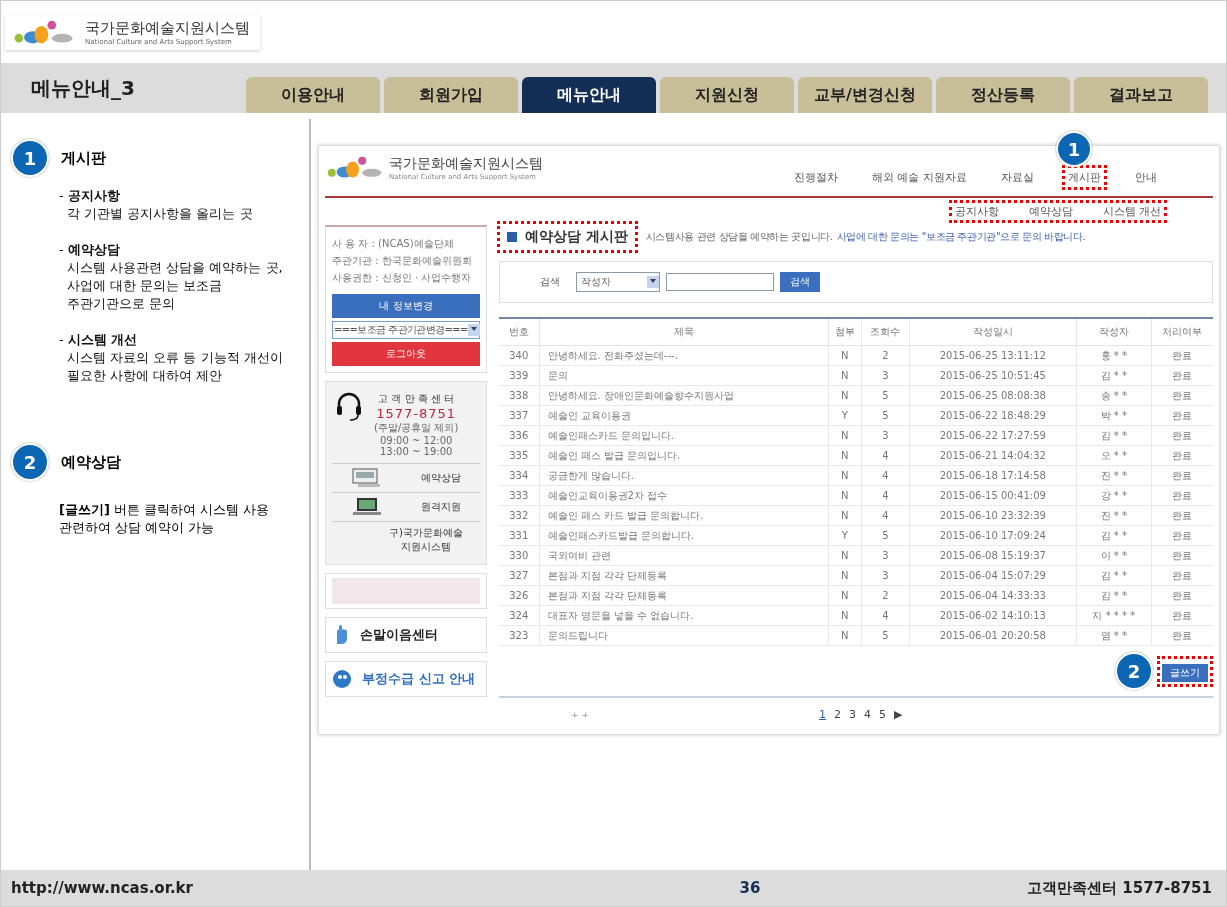 The width and height of the screenshot is (1227, 907). What do you see at coordinates (961, 237) in the screenshot?
I see `board-note: 사업에 대한 문의는 "보조금 주관기관"으로 문의 바랍니다.` at bounding box center [961, 237].